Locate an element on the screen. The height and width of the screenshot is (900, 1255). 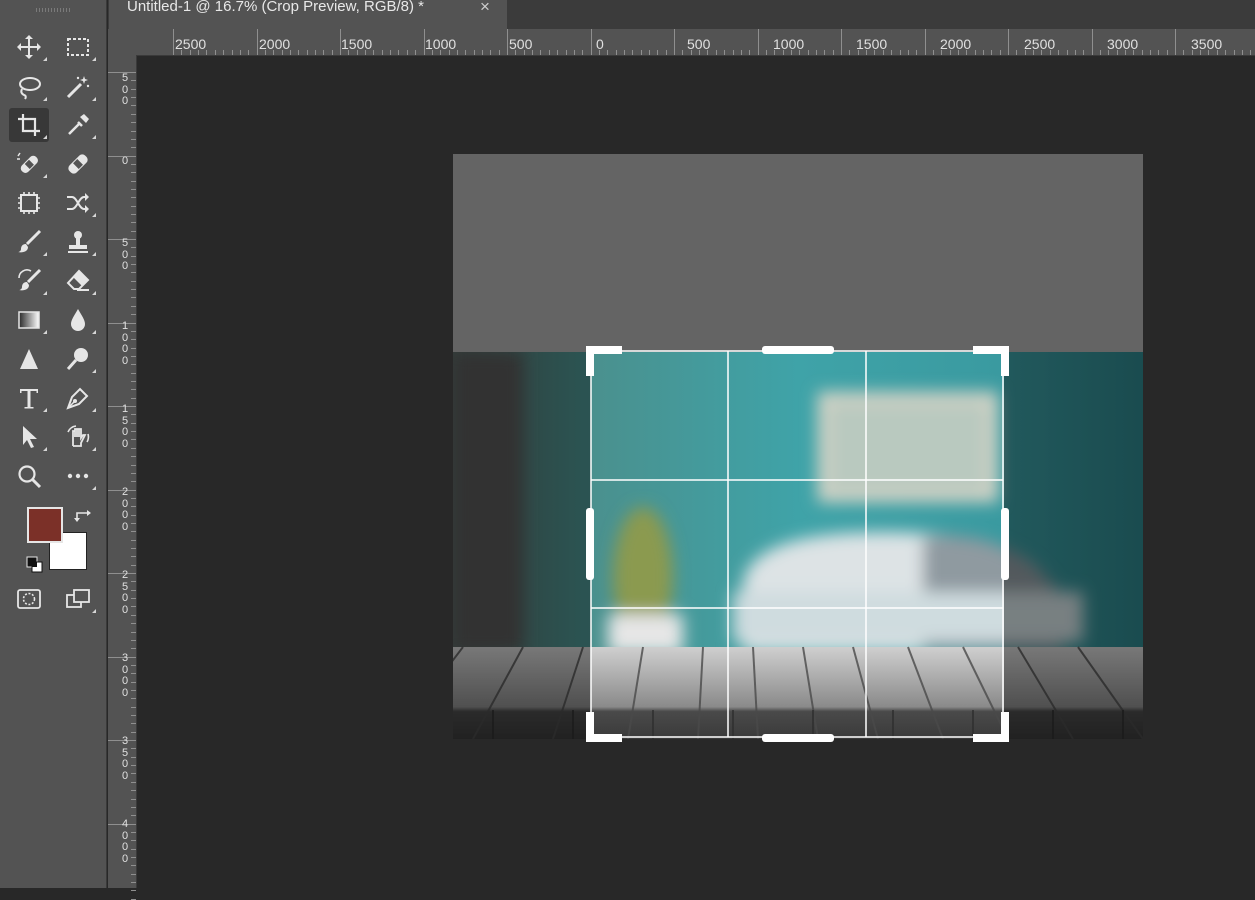
crop-tool is located at coordinates (29, 125).